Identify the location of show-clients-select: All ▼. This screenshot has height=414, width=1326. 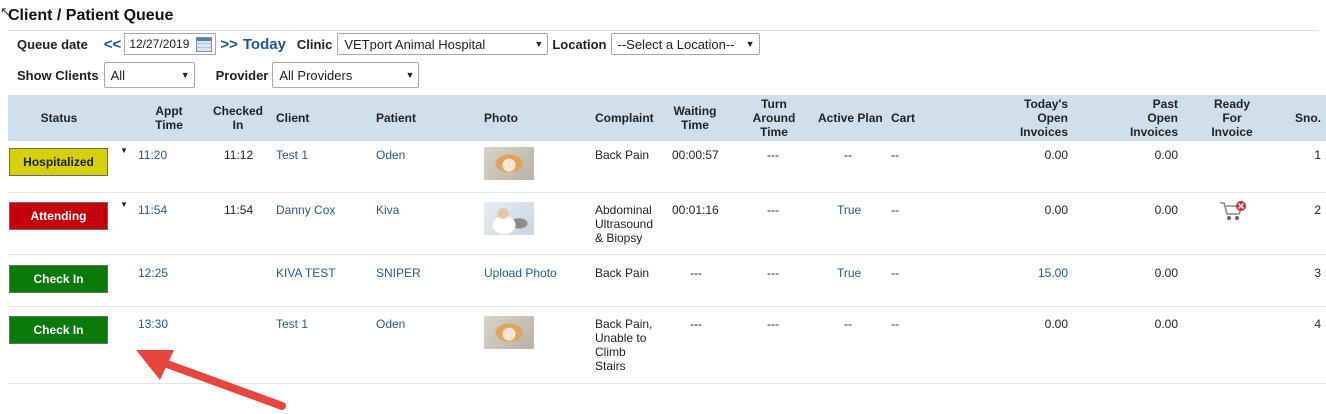
(149, 75).